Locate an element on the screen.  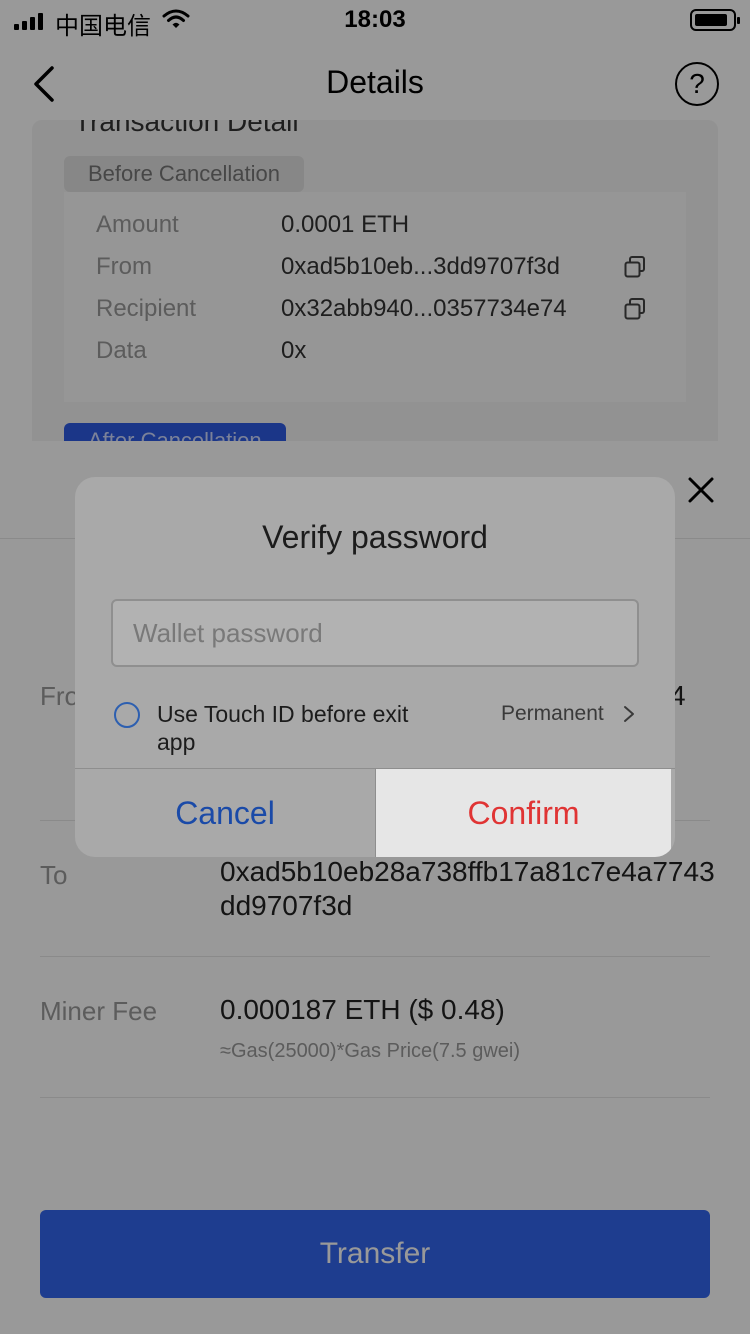
wallet-password-input is located at coordinates (375, 633).